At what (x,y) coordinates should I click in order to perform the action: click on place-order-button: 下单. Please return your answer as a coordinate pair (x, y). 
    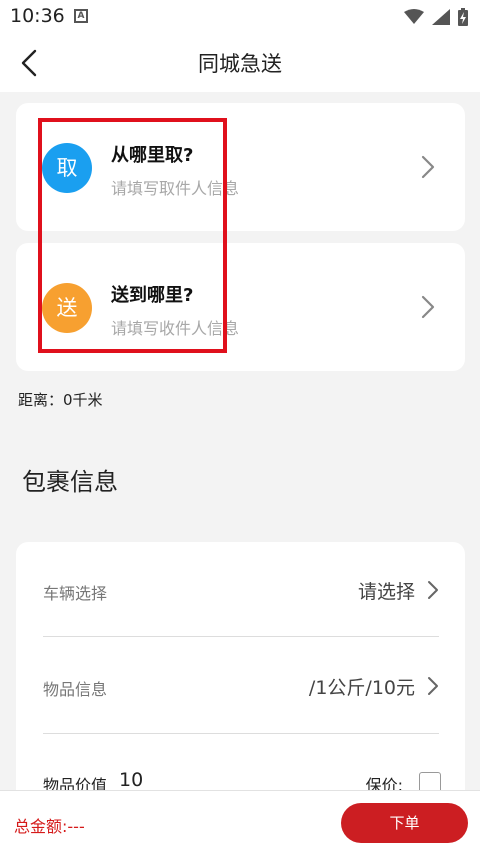
    Looking at the image, I should click on (404, 823).